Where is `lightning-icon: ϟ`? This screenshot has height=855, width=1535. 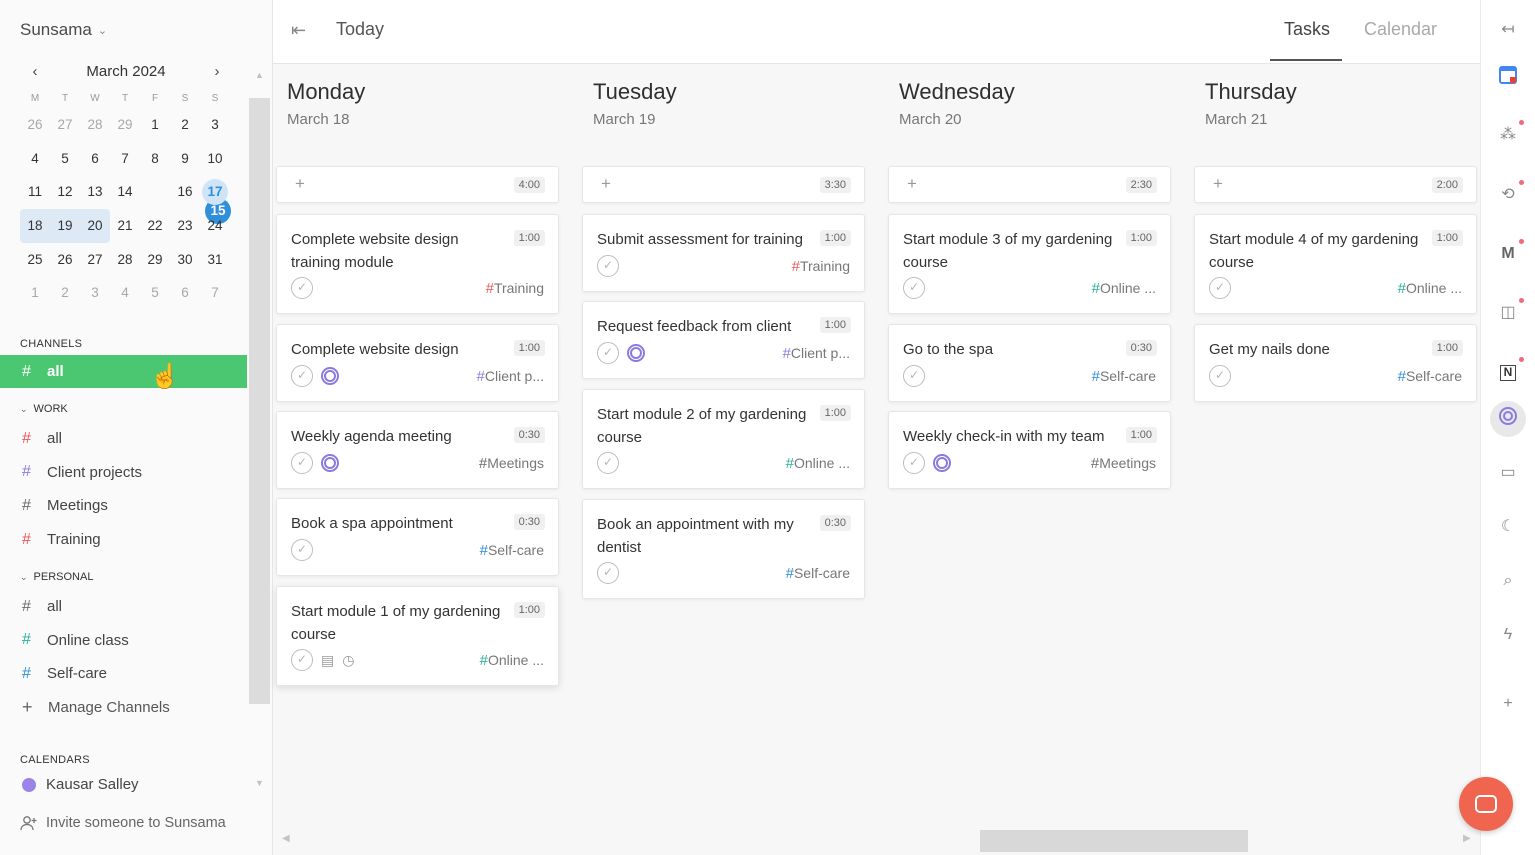 lightning-icon: ϟ is located at coordinates (1508, 635).